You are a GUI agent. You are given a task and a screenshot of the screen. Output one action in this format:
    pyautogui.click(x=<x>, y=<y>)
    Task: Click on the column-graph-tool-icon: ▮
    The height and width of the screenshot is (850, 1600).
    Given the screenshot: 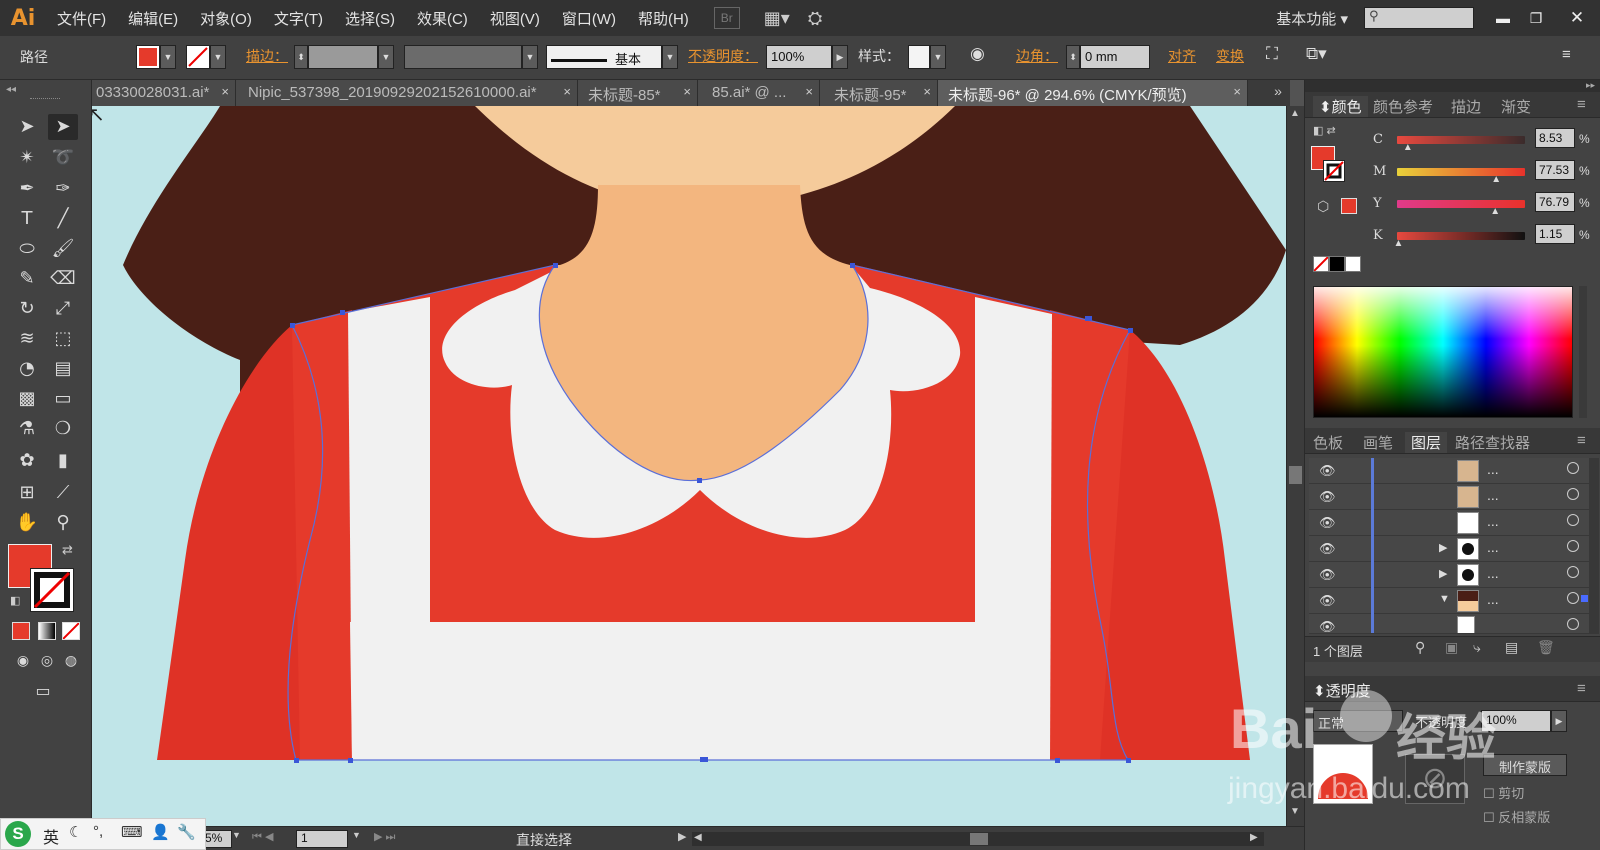 What is the action you would take?
    pyautogui.click(x=63, y=461)
    